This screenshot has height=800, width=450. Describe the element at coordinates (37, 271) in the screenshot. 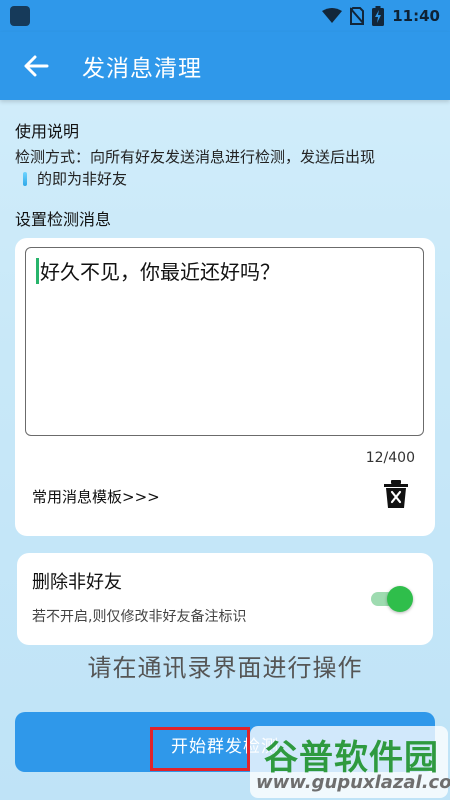

I see `text-cursor` at that location.